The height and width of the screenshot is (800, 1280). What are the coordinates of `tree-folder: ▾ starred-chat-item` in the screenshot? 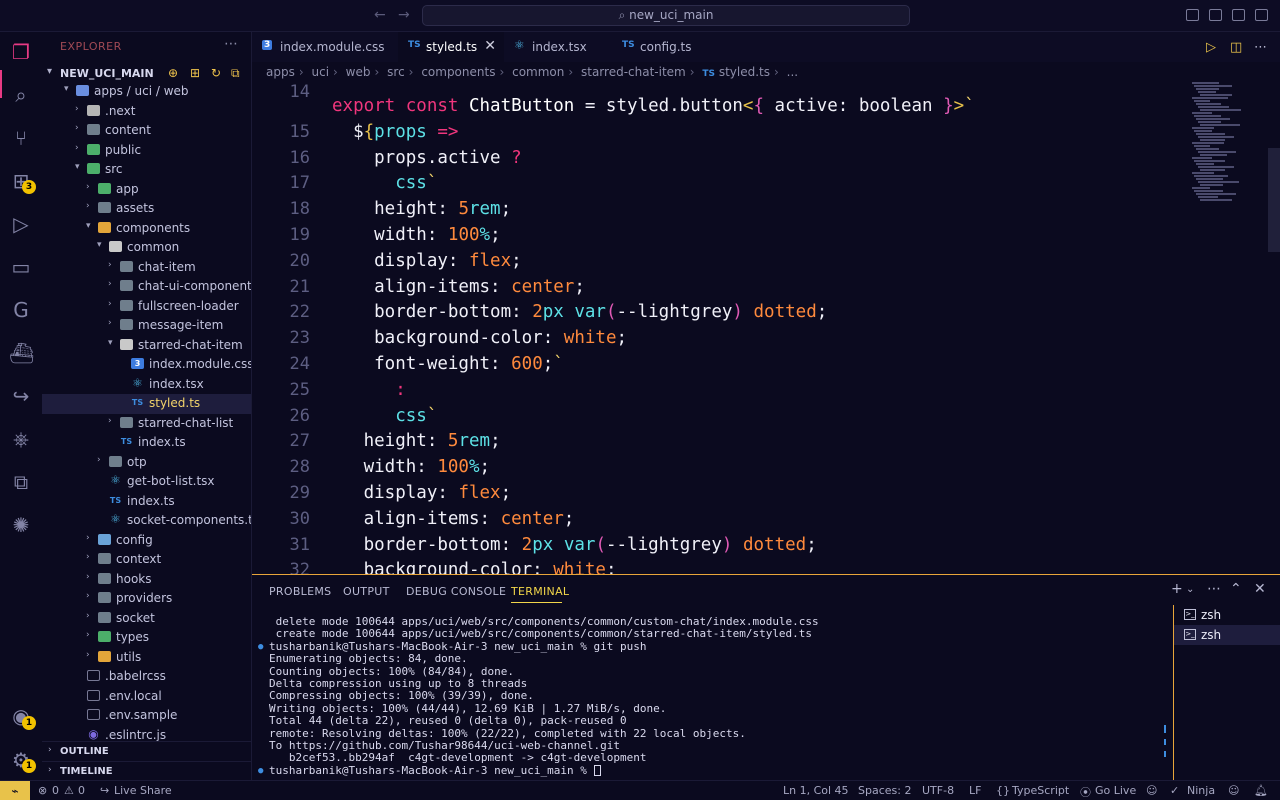 It's located at (146, 346).